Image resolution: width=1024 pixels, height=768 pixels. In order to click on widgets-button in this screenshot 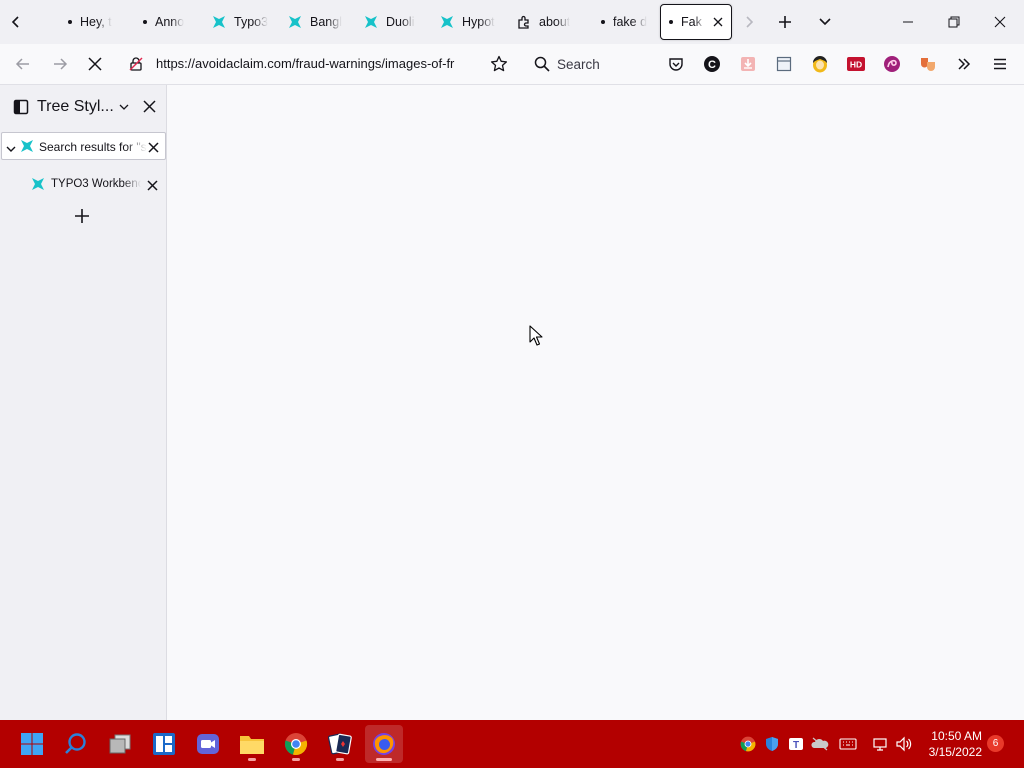, I will do `click(164, 744)`.